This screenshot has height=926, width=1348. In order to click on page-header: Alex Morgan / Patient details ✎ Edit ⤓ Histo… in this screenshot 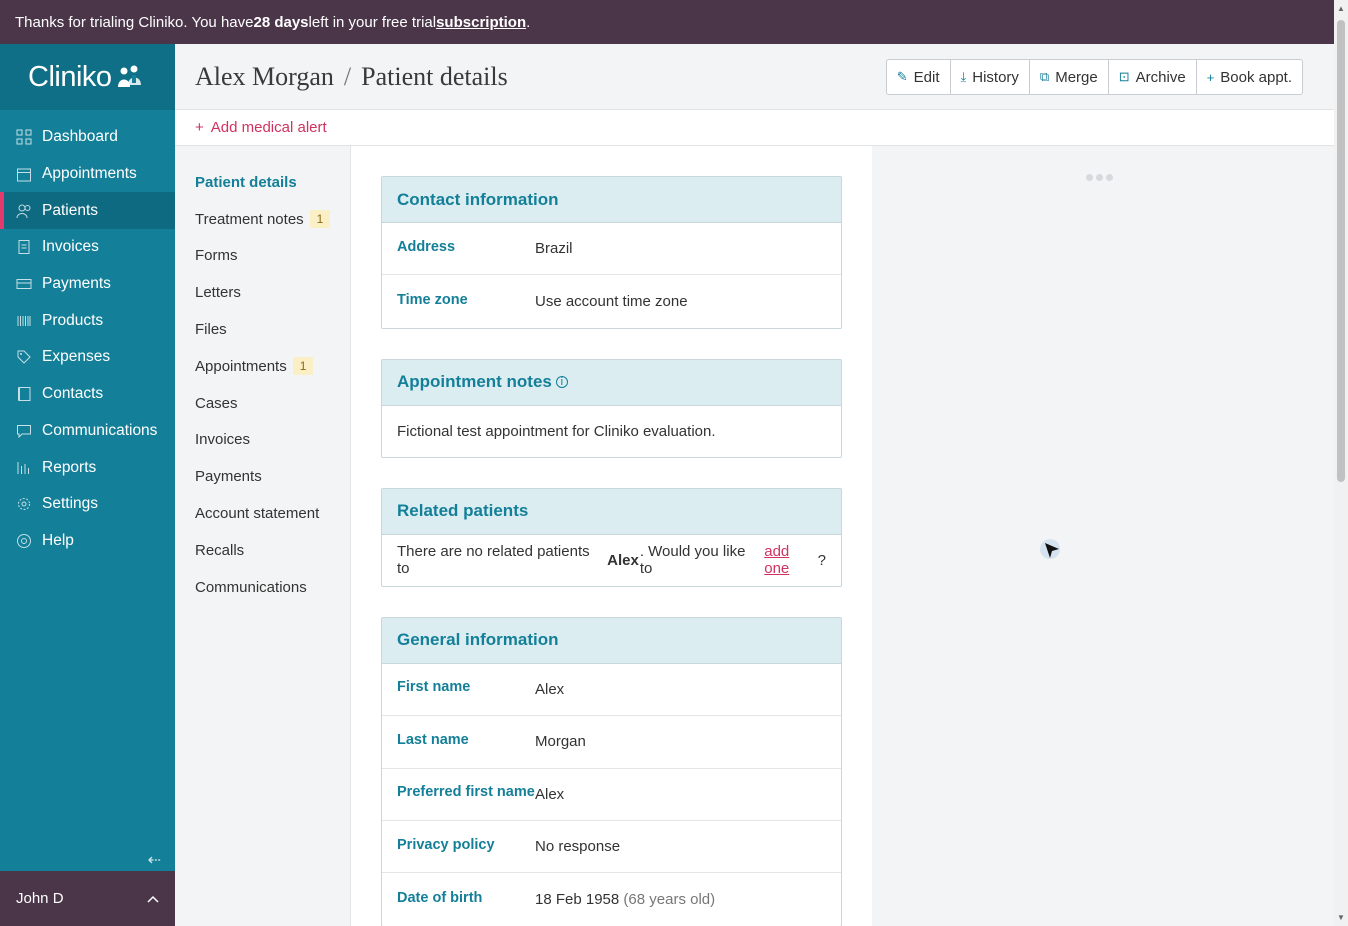, I will do `click(754, 77)`.